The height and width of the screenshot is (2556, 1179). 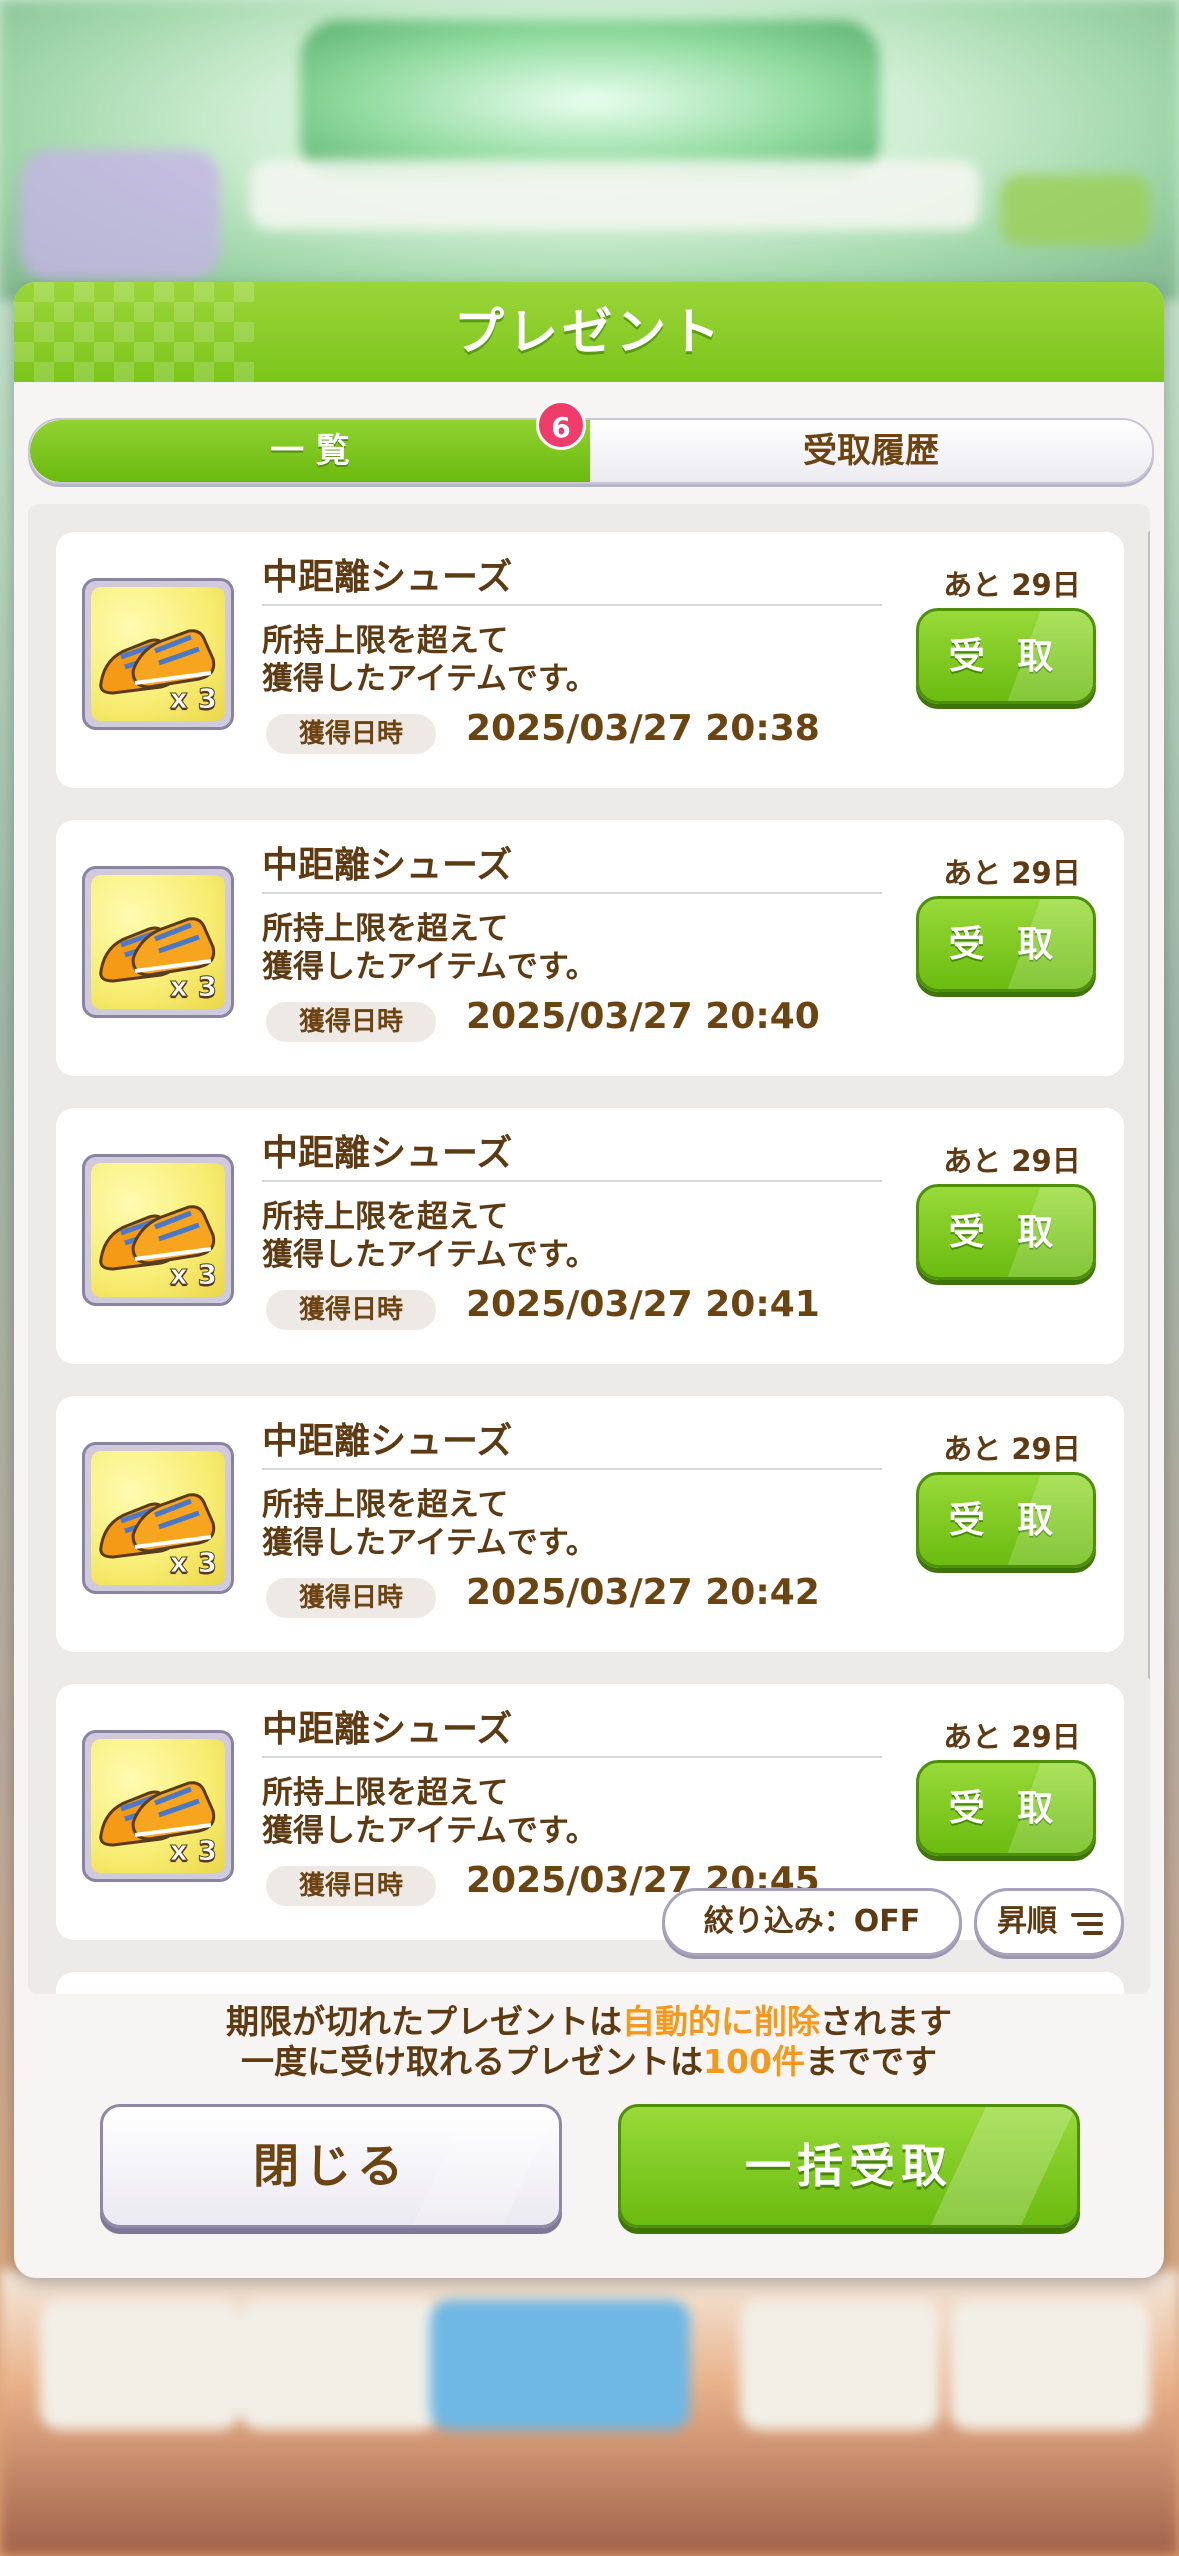 I want to click on notice-text-part: までです, so click(x=870, y=2061).